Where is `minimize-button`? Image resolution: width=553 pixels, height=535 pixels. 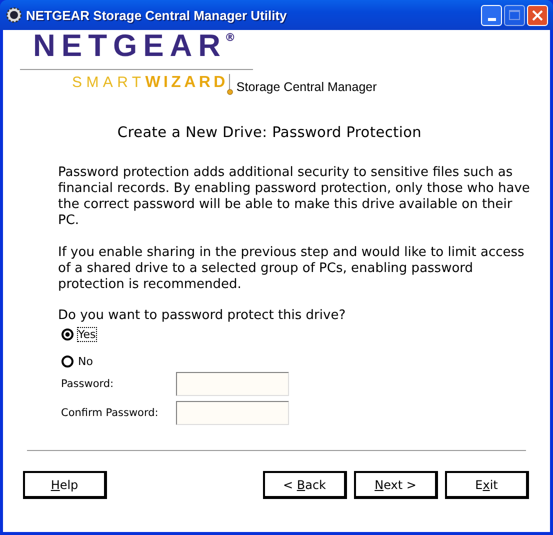
minimize-button is located at coordinates (491, 15).